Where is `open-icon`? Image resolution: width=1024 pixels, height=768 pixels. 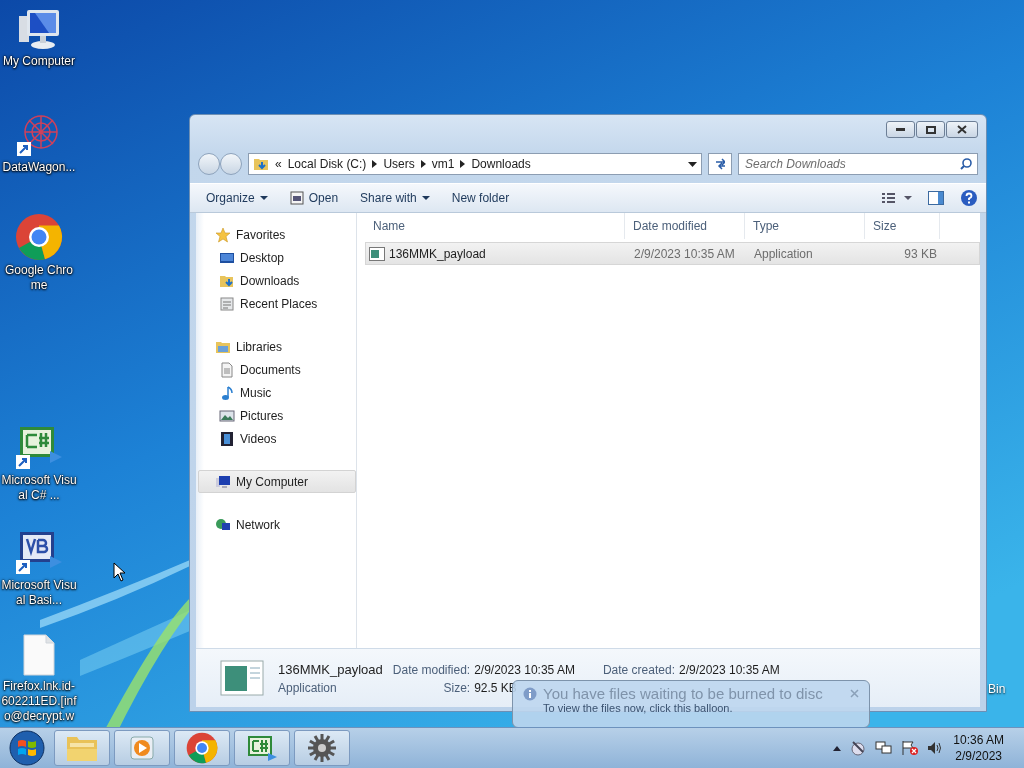 open-icon is located at coordinates (296, 198).